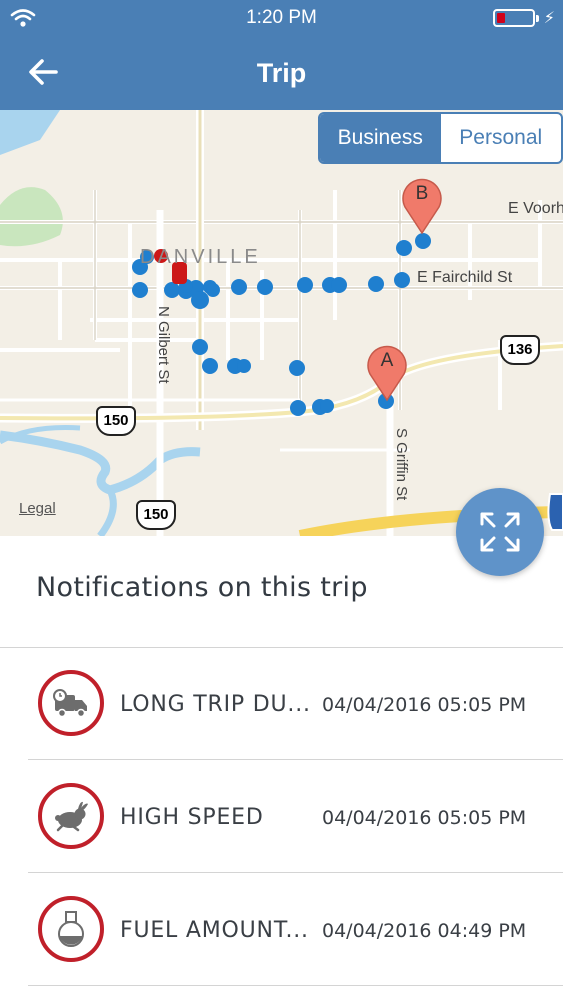  What do you see at coordinates (202, 587) in the screenshot?
I see `notifications-title: Notifications on this trip` at bounding box center [202, 587].